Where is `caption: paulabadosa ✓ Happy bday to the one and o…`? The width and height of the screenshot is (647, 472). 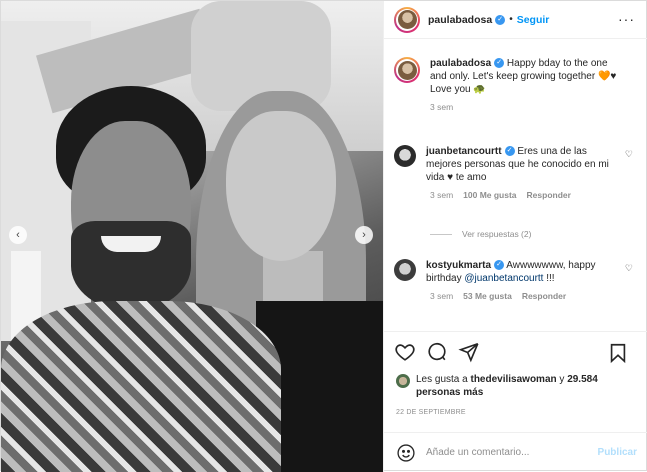 caption: paulabadosa ✓ Happy bday to the one and o… is located at coordinates (516, 84).